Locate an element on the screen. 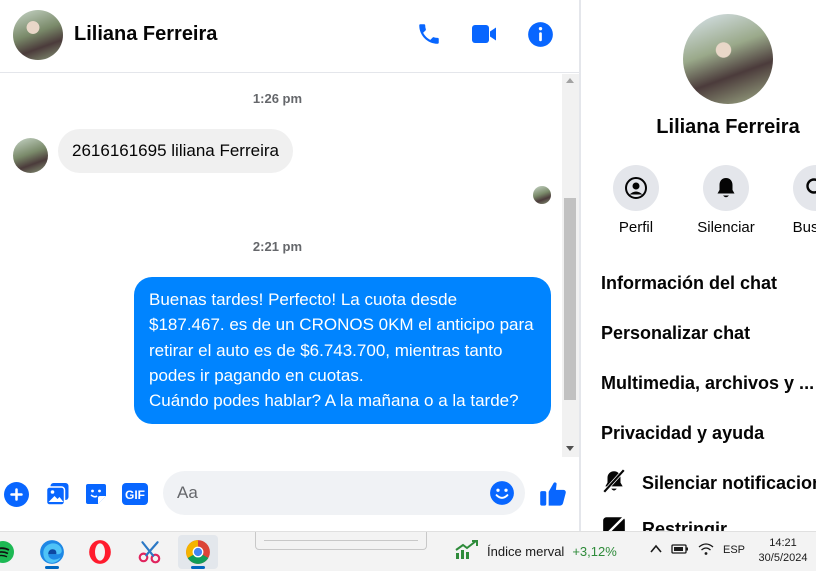 The image size is (816, 571). opera-icon is located at coordinates (100, 552).